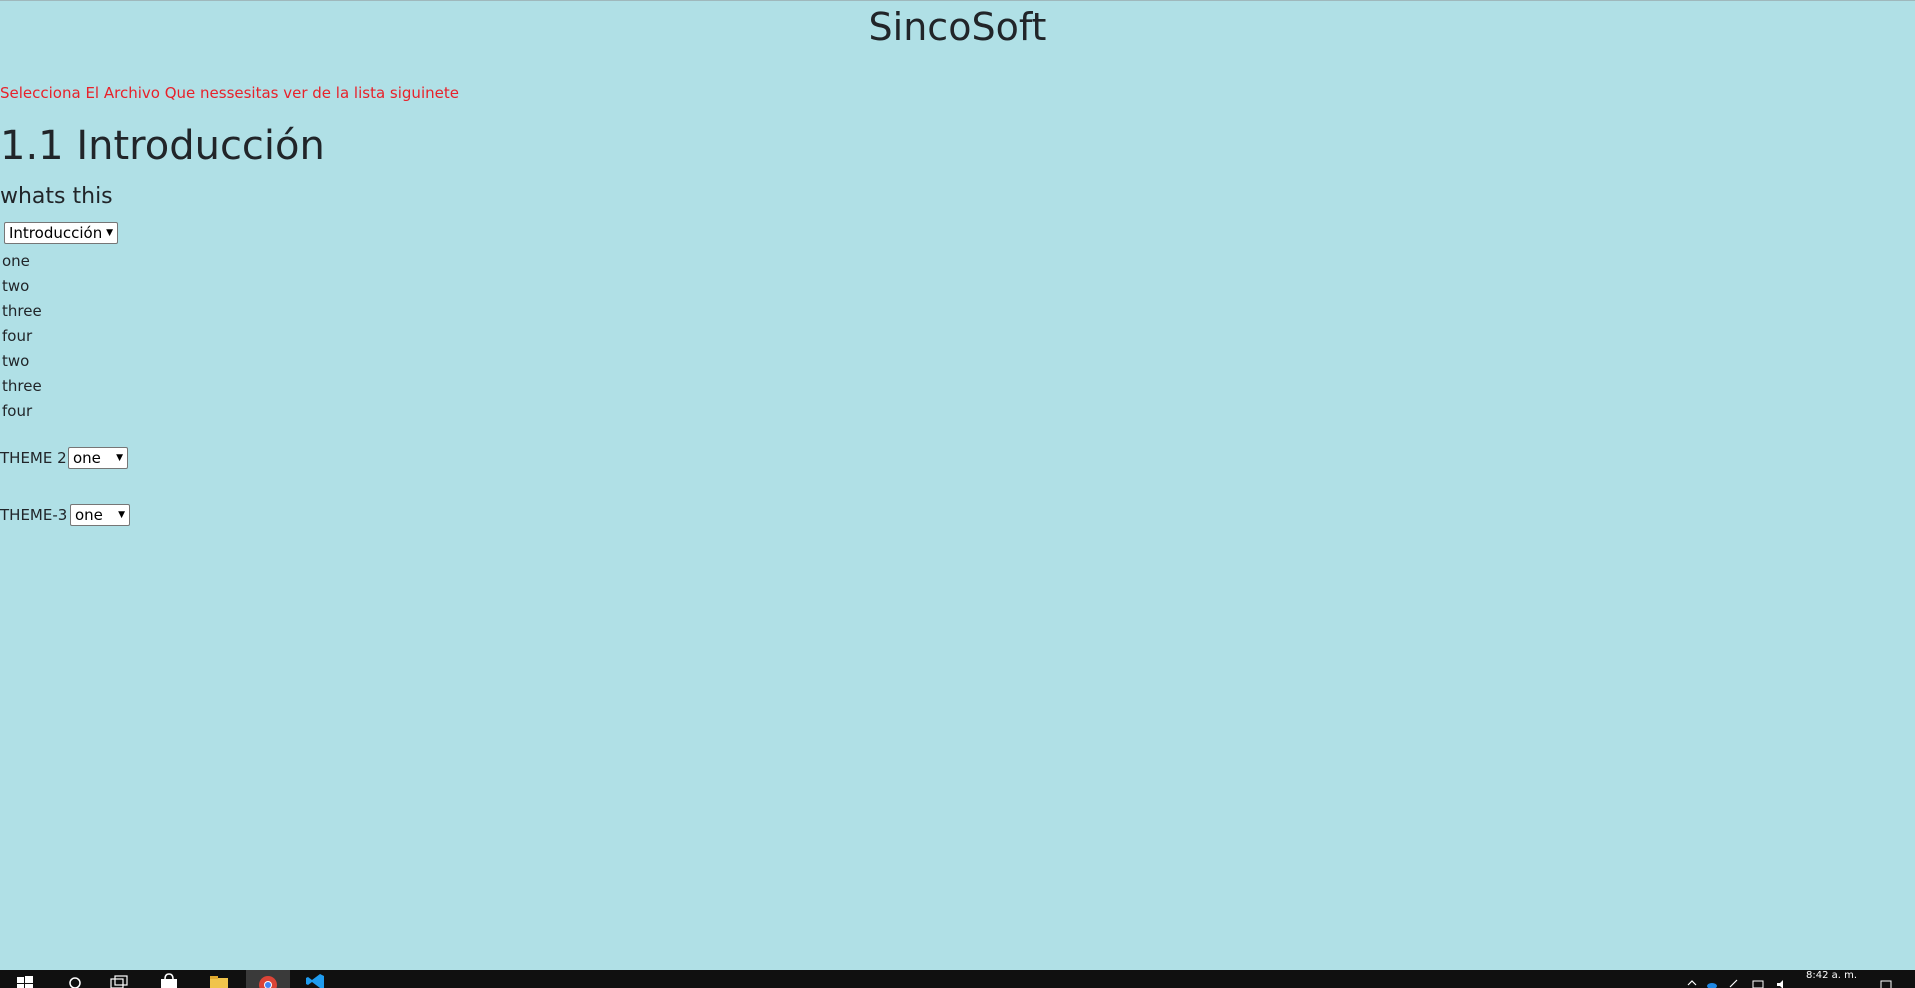  Describe the element at coordinates (957, 979) in the screenshot. I see `windows-taskbar: 8:42 a. m.` at that location.